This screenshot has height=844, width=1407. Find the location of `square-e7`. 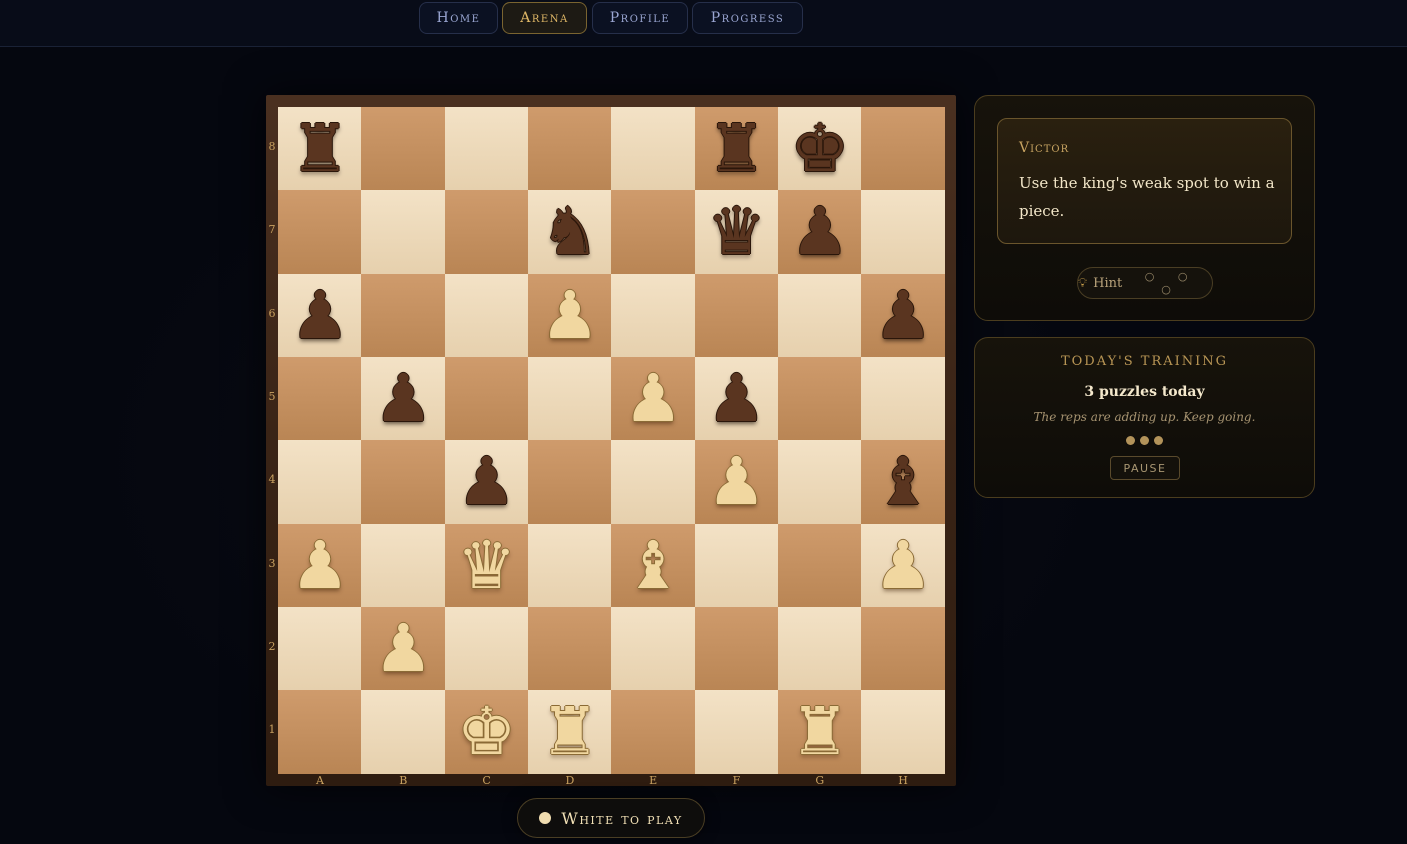

square-e7 is located at coordinates (653, 232).